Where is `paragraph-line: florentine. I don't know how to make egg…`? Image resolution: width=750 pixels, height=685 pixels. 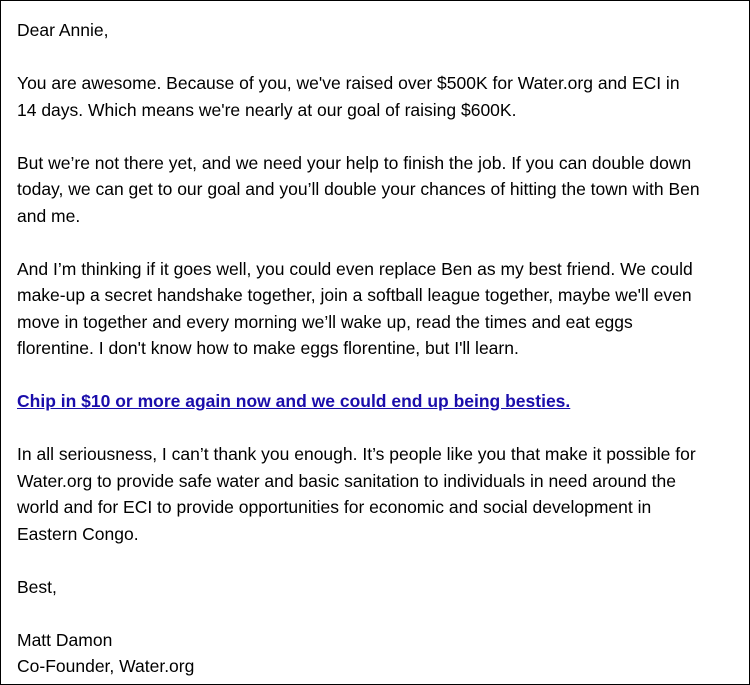 paragraph-line: florentine. I don't know how to make egg… is located at coordinates (268, 348).